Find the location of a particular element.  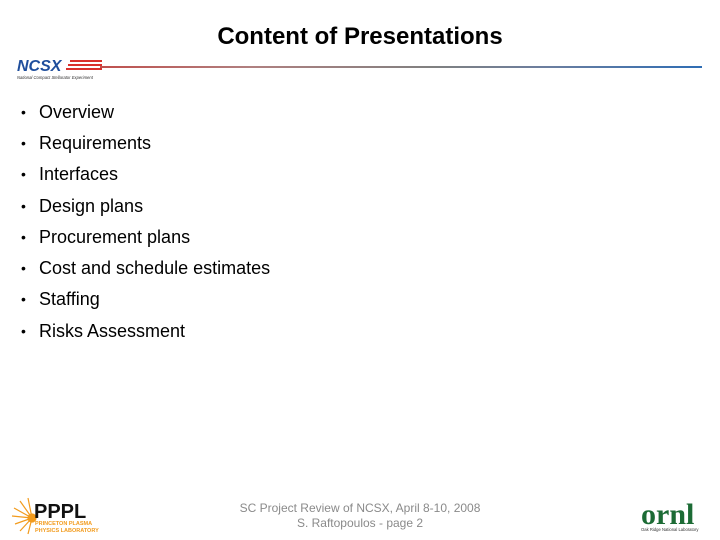

bullet-item: • Design plans is located at coordinates (145, 205).